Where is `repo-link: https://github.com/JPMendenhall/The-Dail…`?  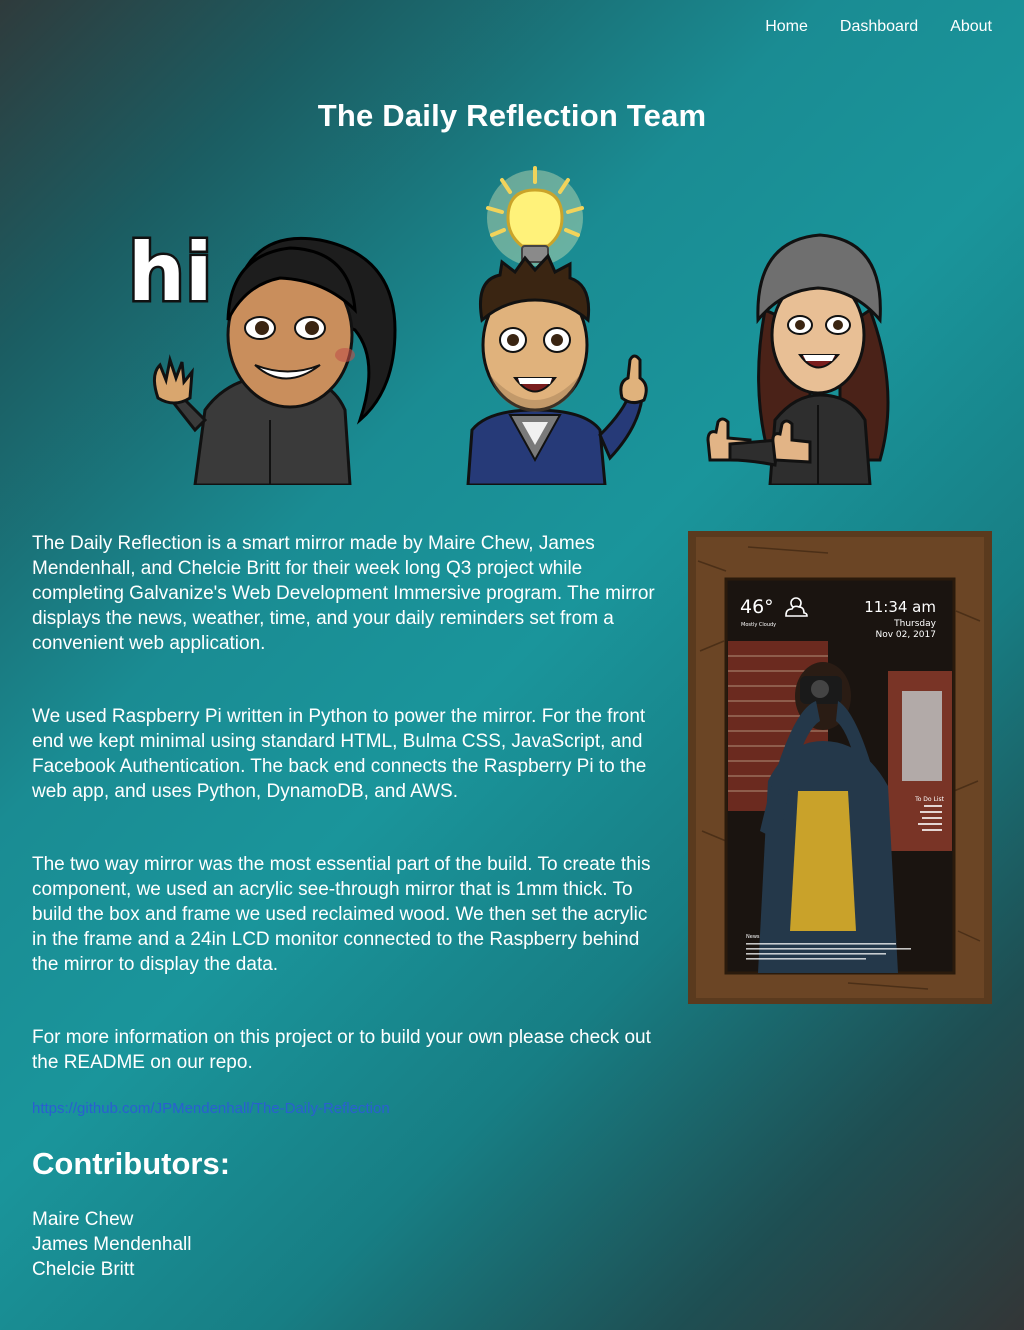
repo-link: https://github.com/JPMendenhall/The-Dail… is located at coordinates (211, 1108).